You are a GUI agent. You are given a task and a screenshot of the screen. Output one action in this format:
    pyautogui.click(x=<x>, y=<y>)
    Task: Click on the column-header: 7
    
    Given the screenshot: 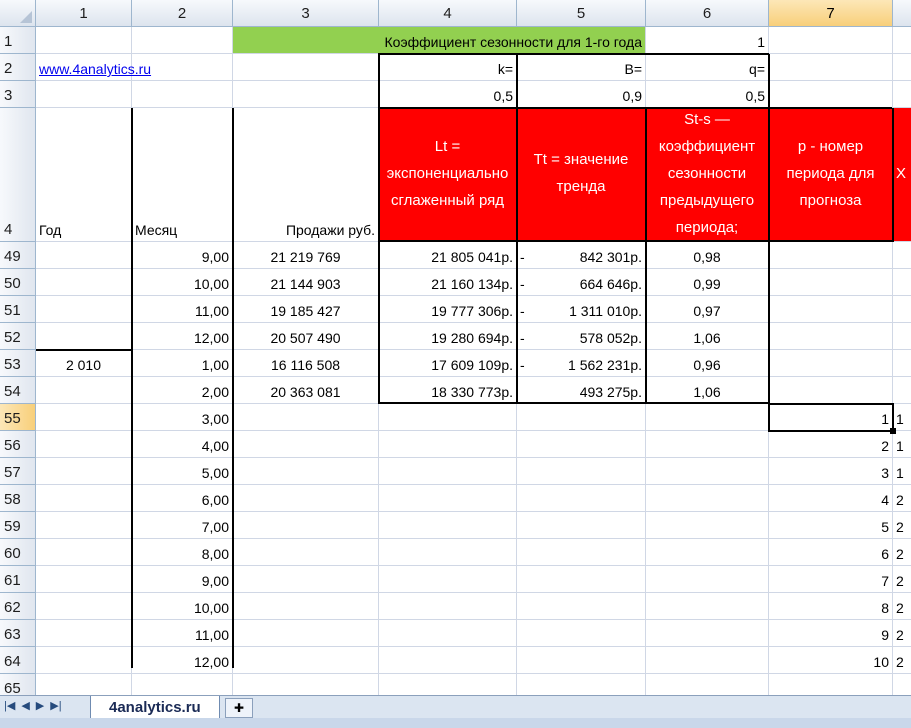 What is the action you would take?
    pyautogui.click(x=831, y=13)
    